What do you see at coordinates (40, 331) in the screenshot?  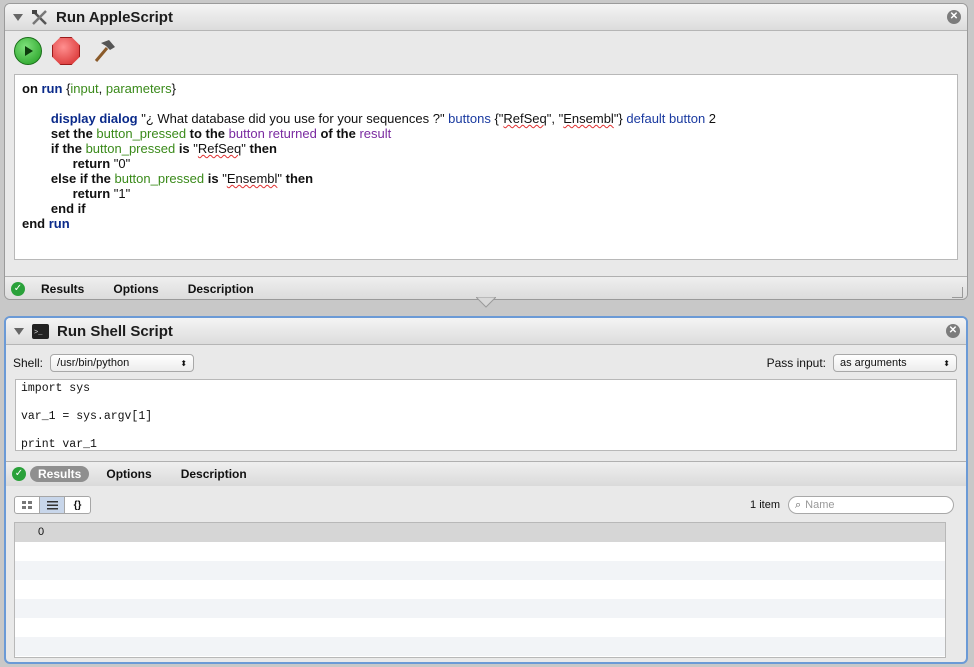 I see `terminal-icon: >_` at bounding box center [40, 331].